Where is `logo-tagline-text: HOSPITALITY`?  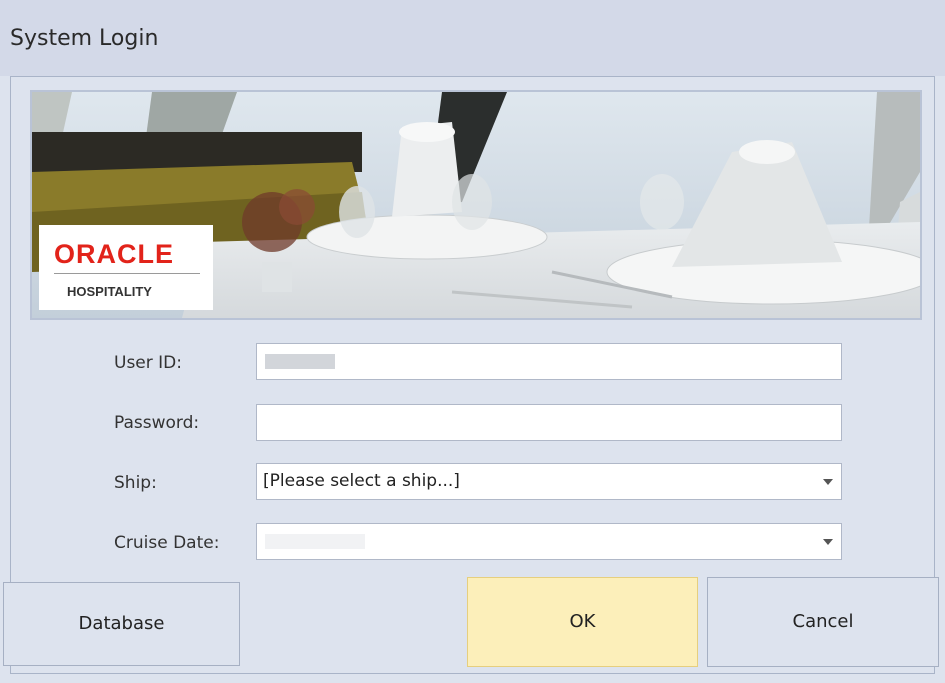 logo-tagline-text: HOSPITALITY is located at coordinates (109, 291).